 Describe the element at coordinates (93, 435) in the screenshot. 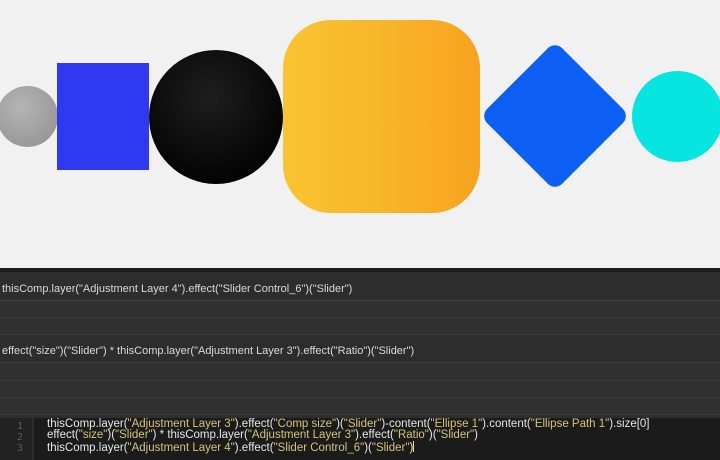

I see `code-string-token: "size"` at that location.